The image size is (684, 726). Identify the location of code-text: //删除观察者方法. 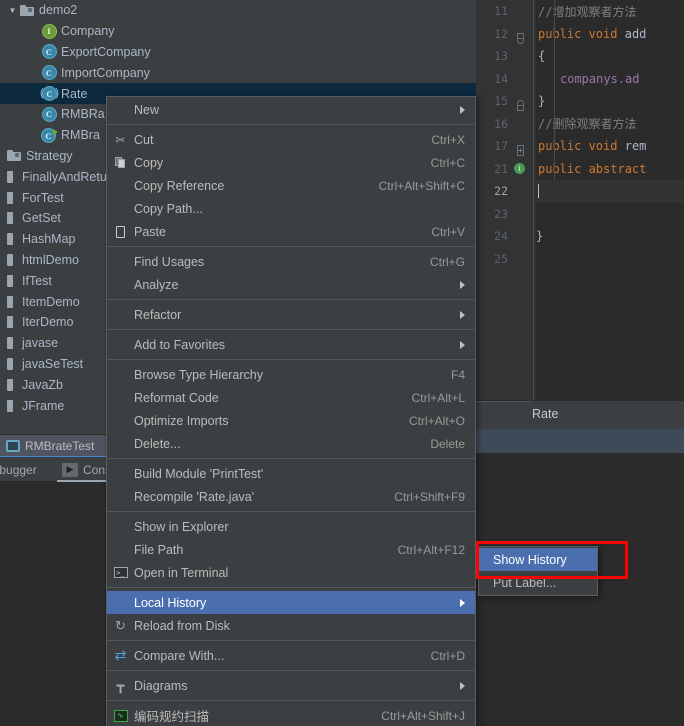
(587, 124).